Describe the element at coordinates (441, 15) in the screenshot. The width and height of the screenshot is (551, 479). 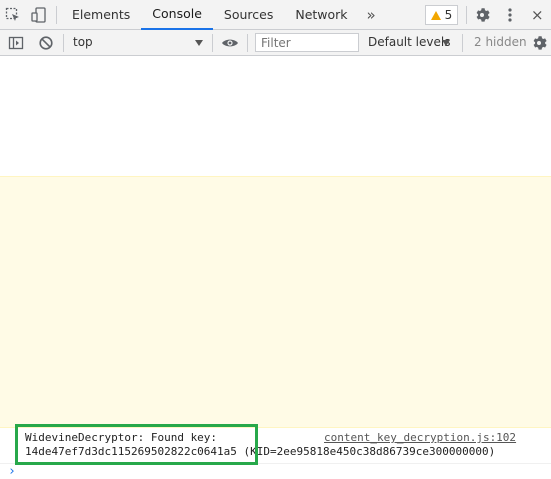
I see `warnings-badge: 5` at that location.